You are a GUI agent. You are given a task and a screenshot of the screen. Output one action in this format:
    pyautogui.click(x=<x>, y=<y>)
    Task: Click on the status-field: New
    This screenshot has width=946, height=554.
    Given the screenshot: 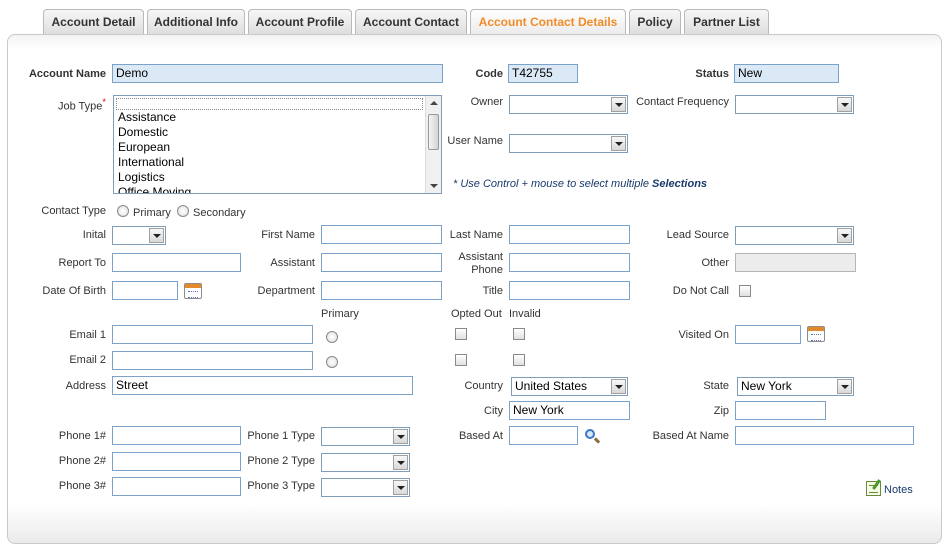 What is the action you would take?
    pyautogui.click(x=786, y=73)
    